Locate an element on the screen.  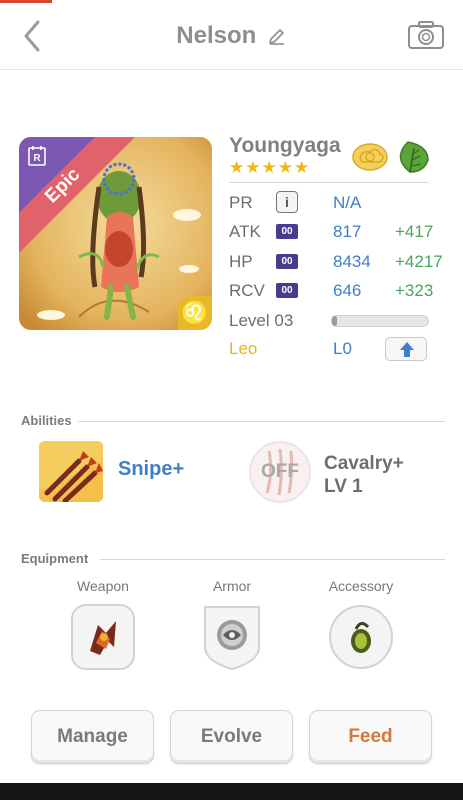
equipment-section-label: Equipment is located at coordinates (55, 558).